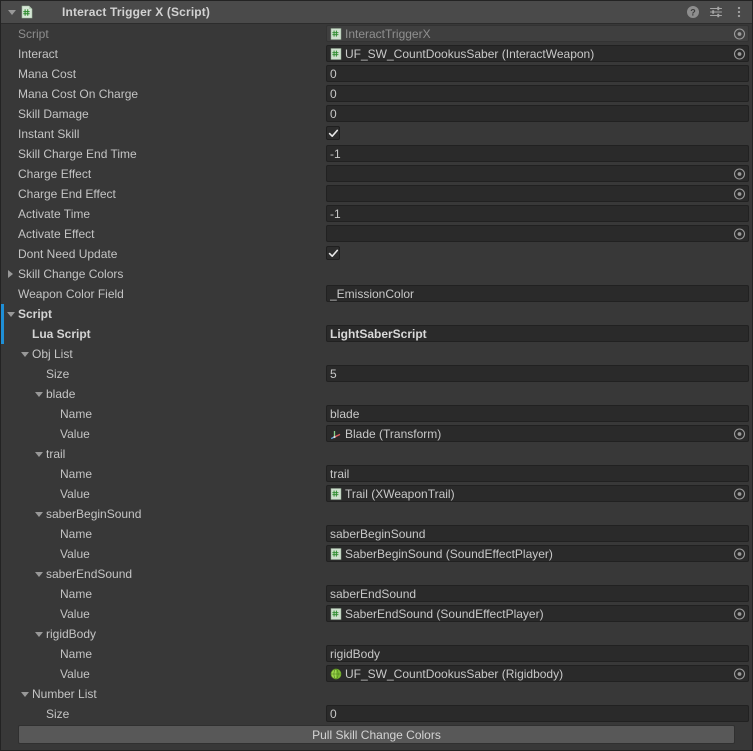  What do you see at coordinates (62, 274) in the screenshot?
I see `property-label: Skill Change Colors` at bounding box center [62, 274].